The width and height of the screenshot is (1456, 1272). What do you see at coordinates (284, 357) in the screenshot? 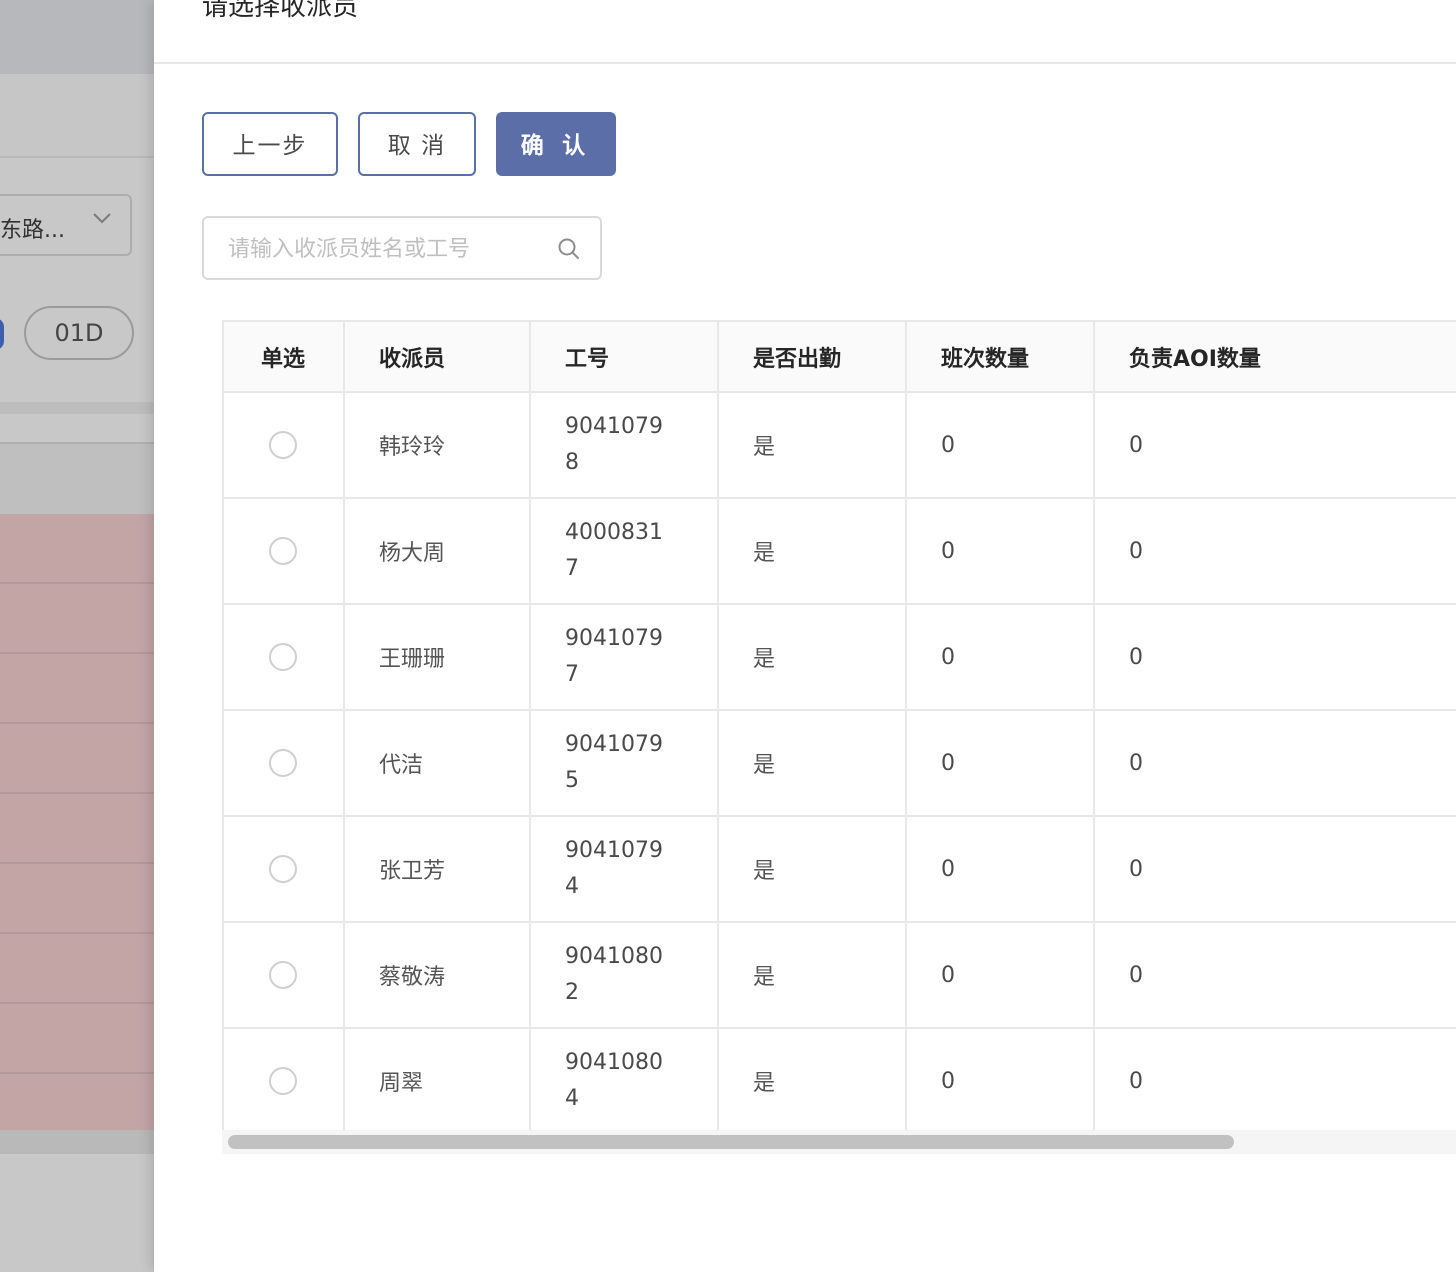
I see `column-header-select: 单选` at bounding box center [284, 357].